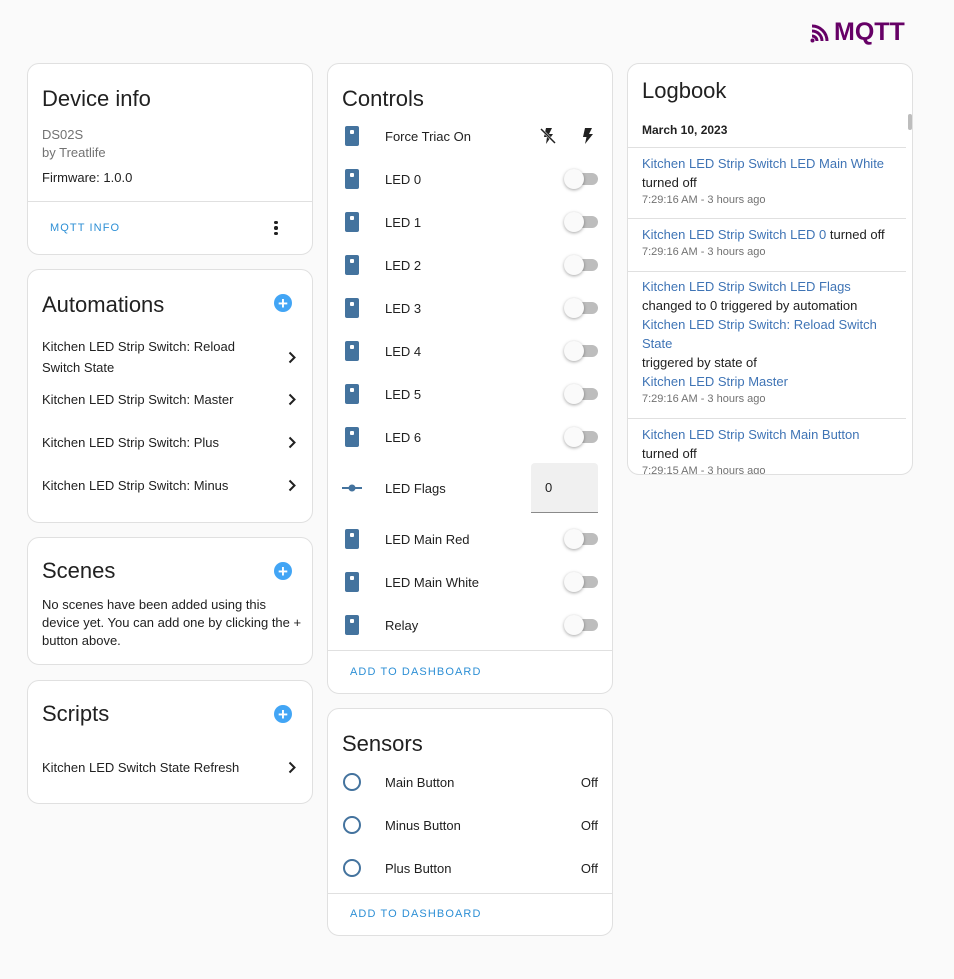  Describe the element at coordinates (131, 442) in the screenshot. I see `automation-item-label: Kitchen LED Strip Switch: Plus` at that location.